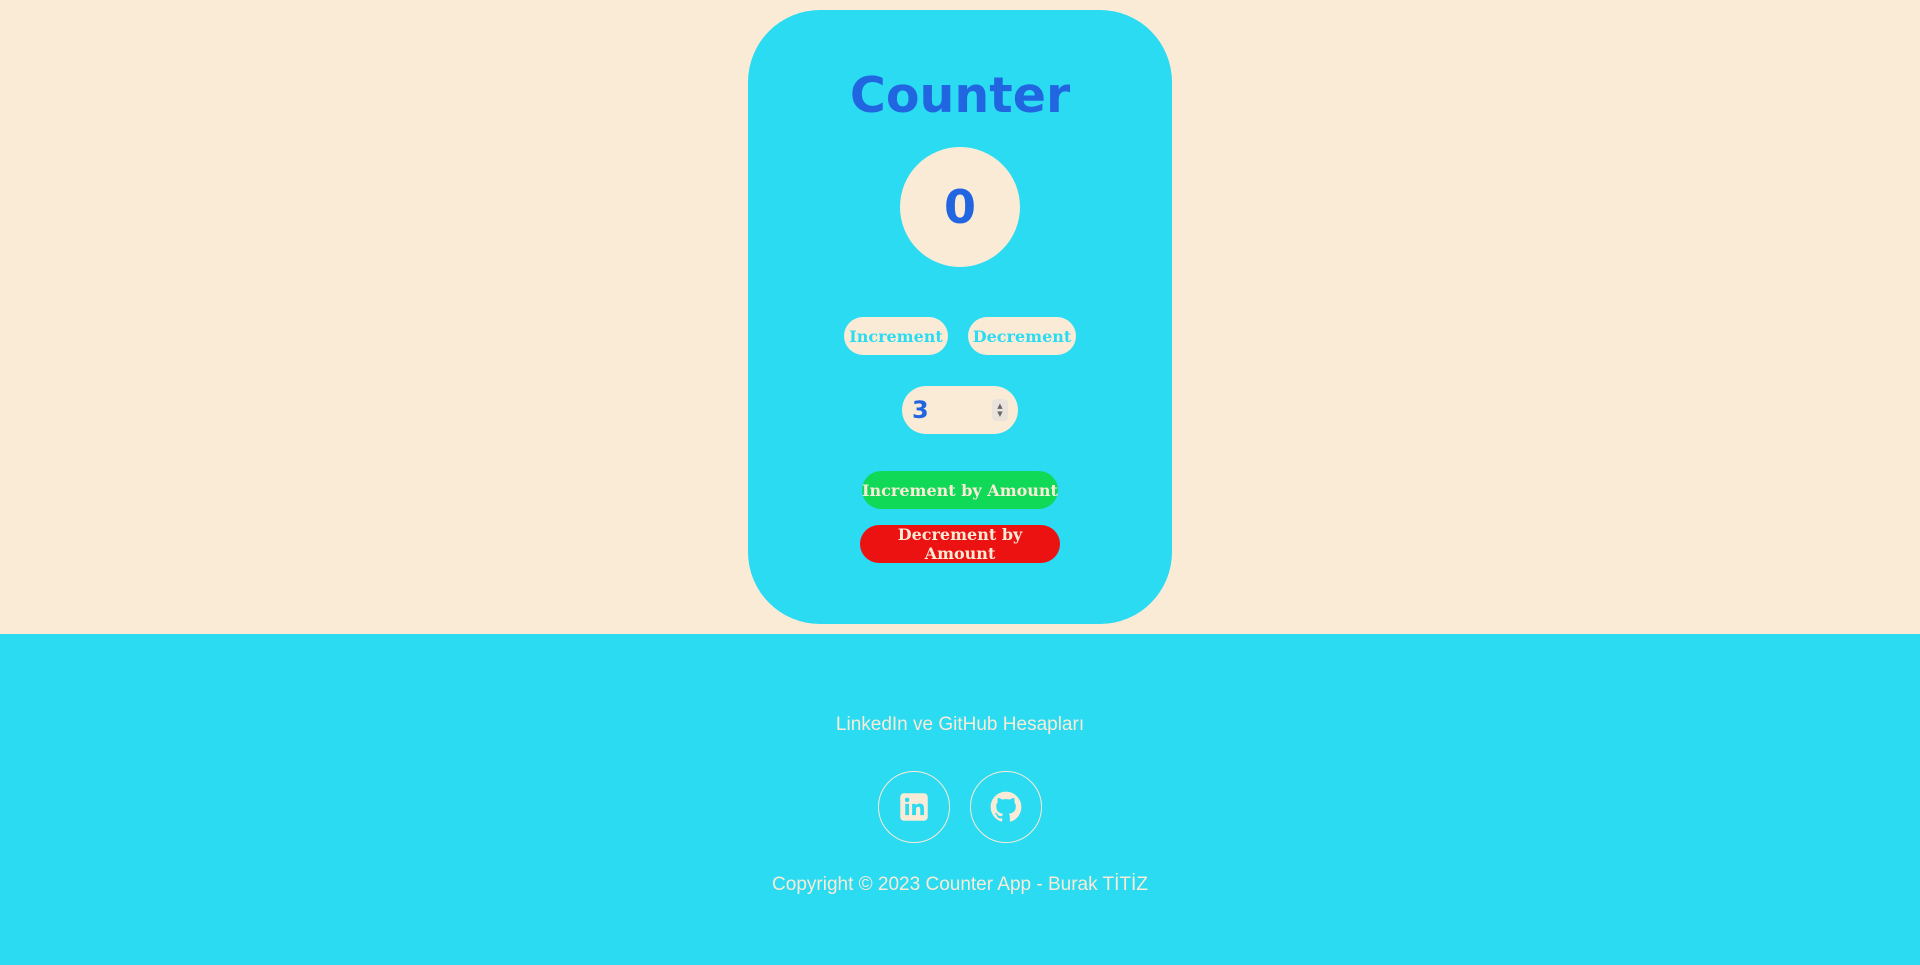 Image resolution: width=1920 pixels, height=965 pixels. Describe the element at coordinates (960, 95) in the screenshot. I see `page-title: Counter` at that location.